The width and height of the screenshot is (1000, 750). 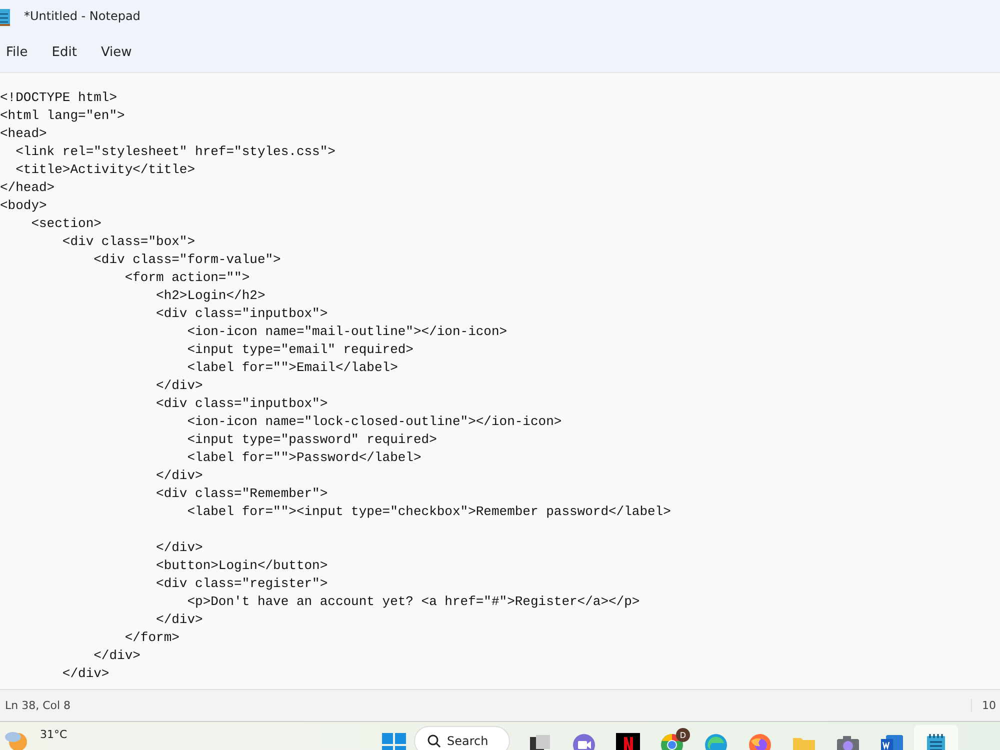 I want to click on search-icon, so click(x=434, y=741).